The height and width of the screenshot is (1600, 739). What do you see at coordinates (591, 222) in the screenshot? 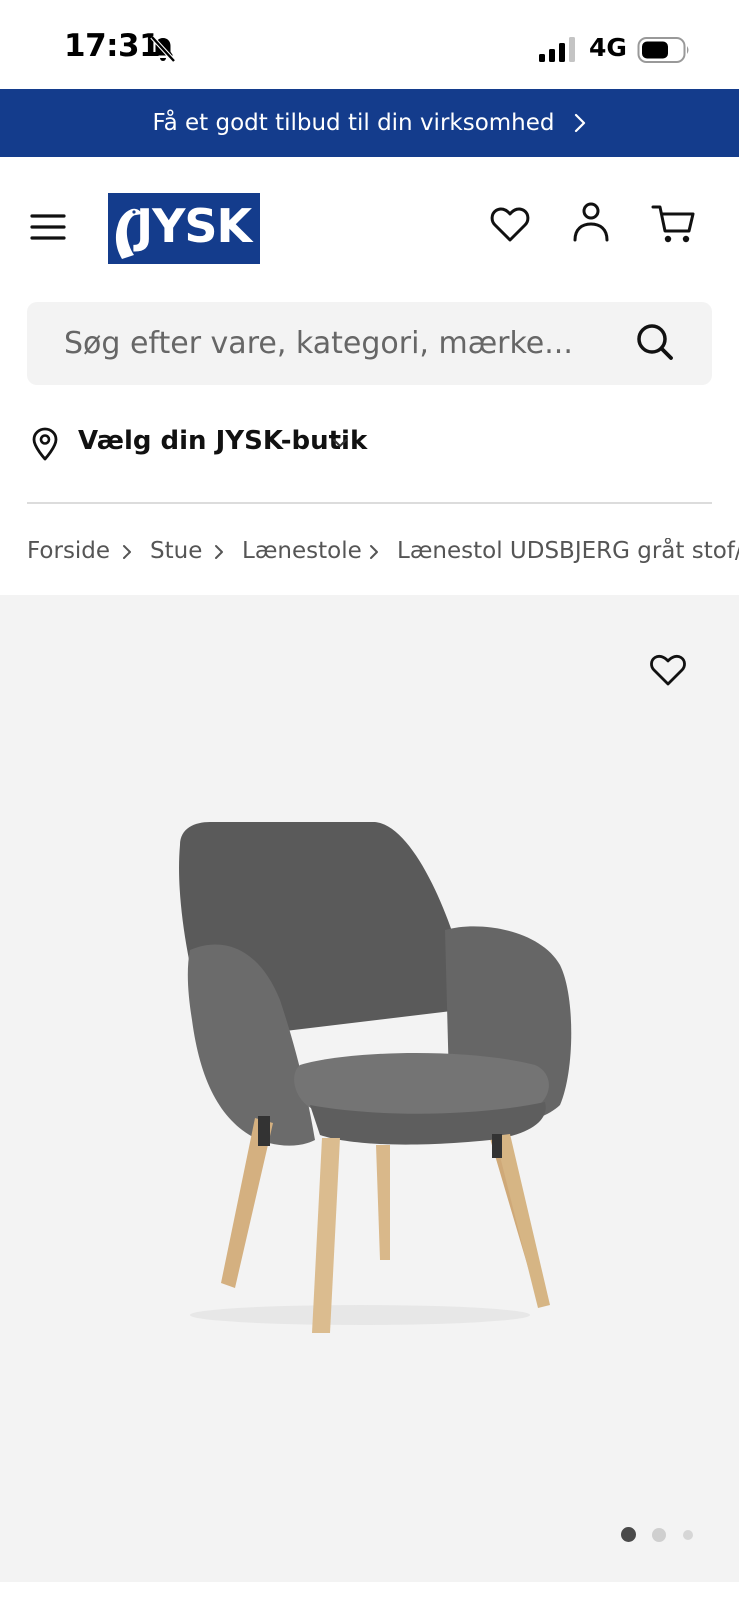
I see `user-icon` at bounding box center [591, 222].